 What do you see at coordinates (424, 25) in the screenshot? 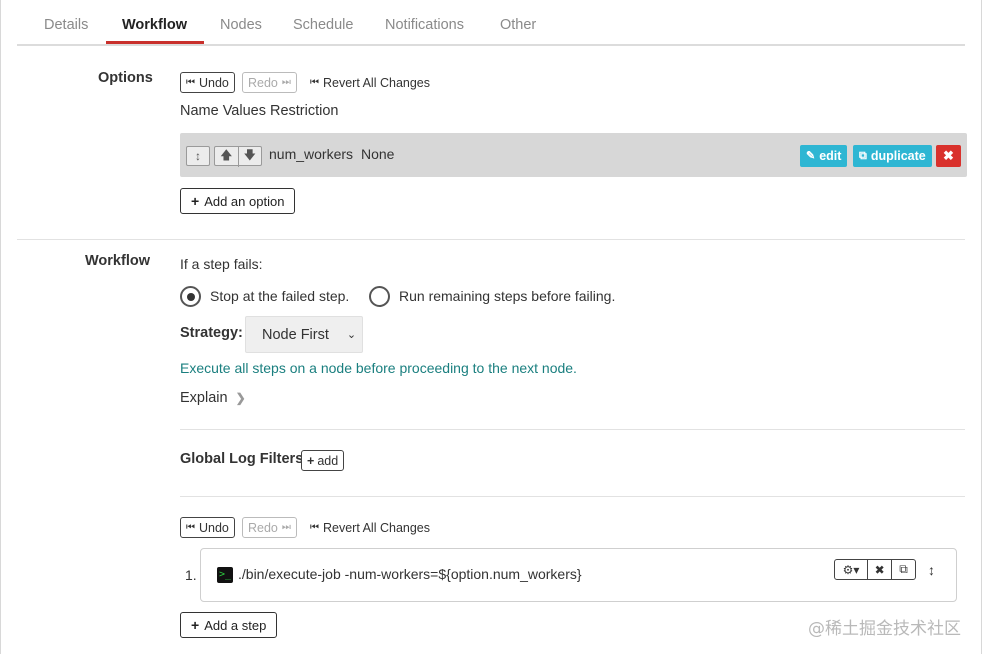
I see `tab-notifications: Notifications` at bounding box center [424, 25].